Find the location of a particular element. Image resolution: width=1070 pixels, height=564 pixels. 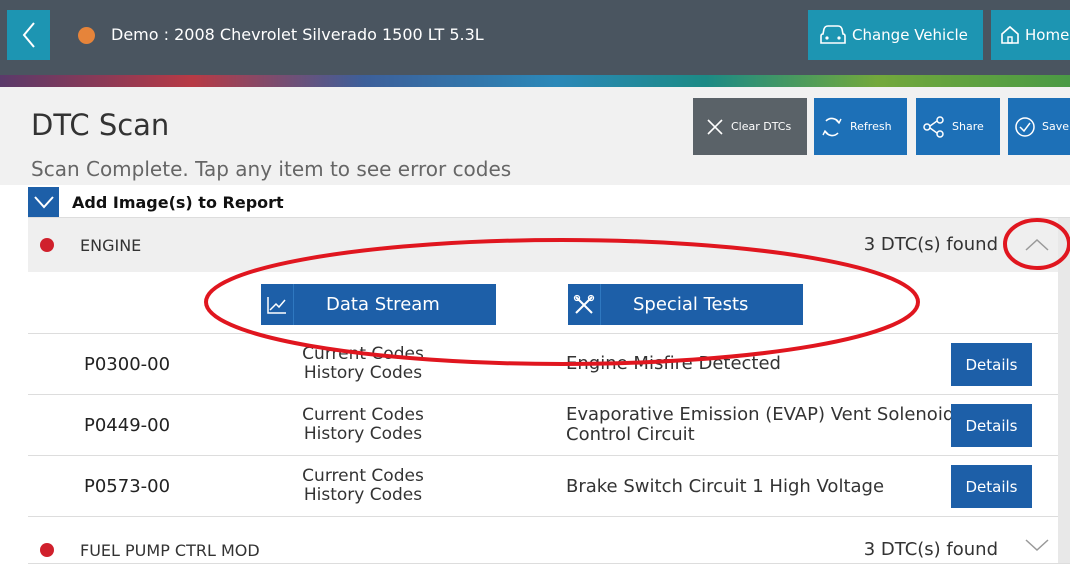

change-vehicle-button: Change Vehicle is located at coordinates (895, 35).